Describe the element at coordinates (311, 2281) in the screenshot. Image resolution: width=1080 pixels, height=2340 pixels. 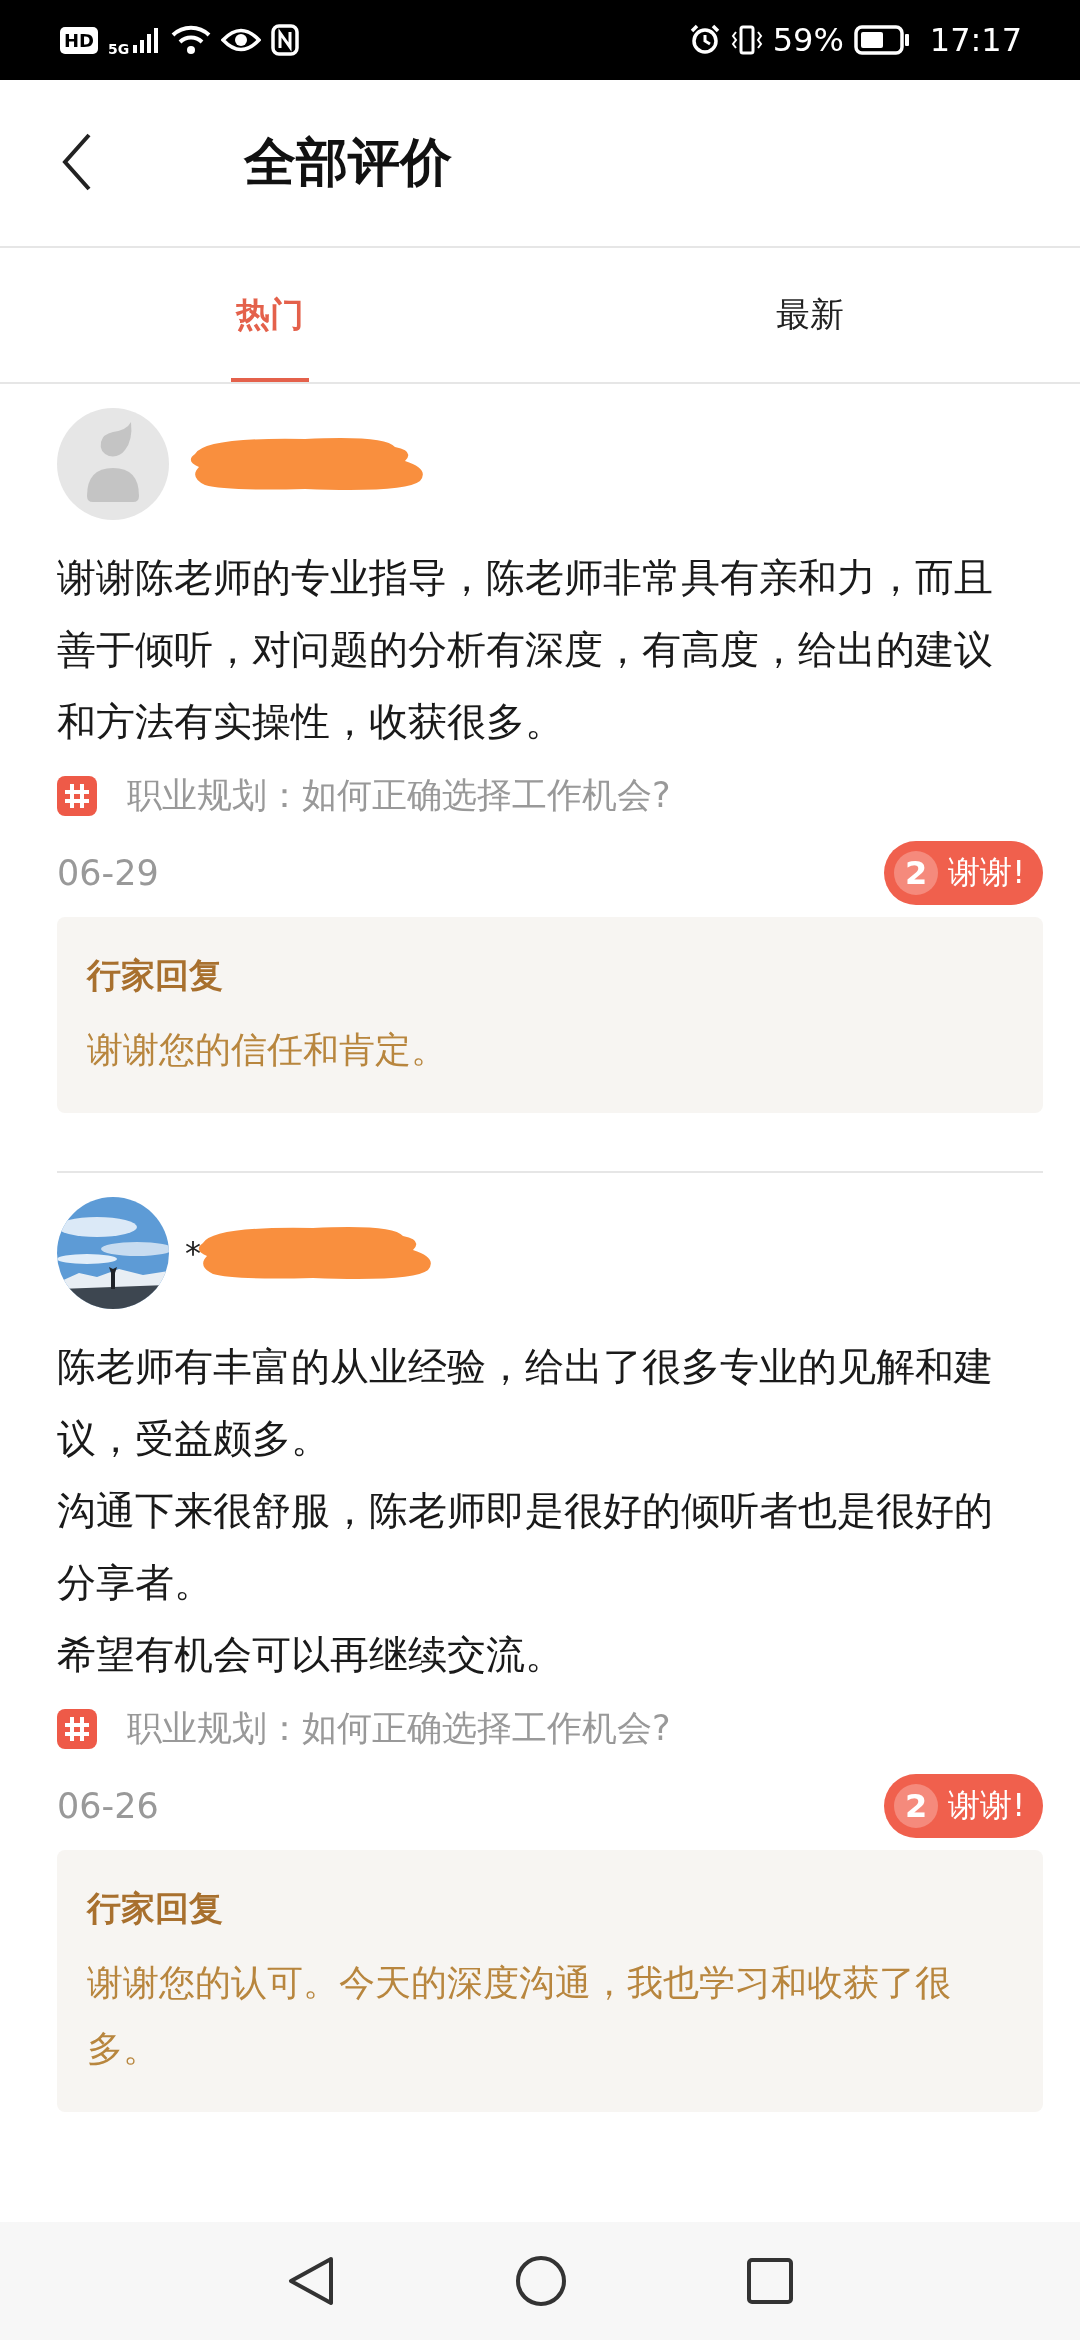
I see `back-nav-icon` at that location.